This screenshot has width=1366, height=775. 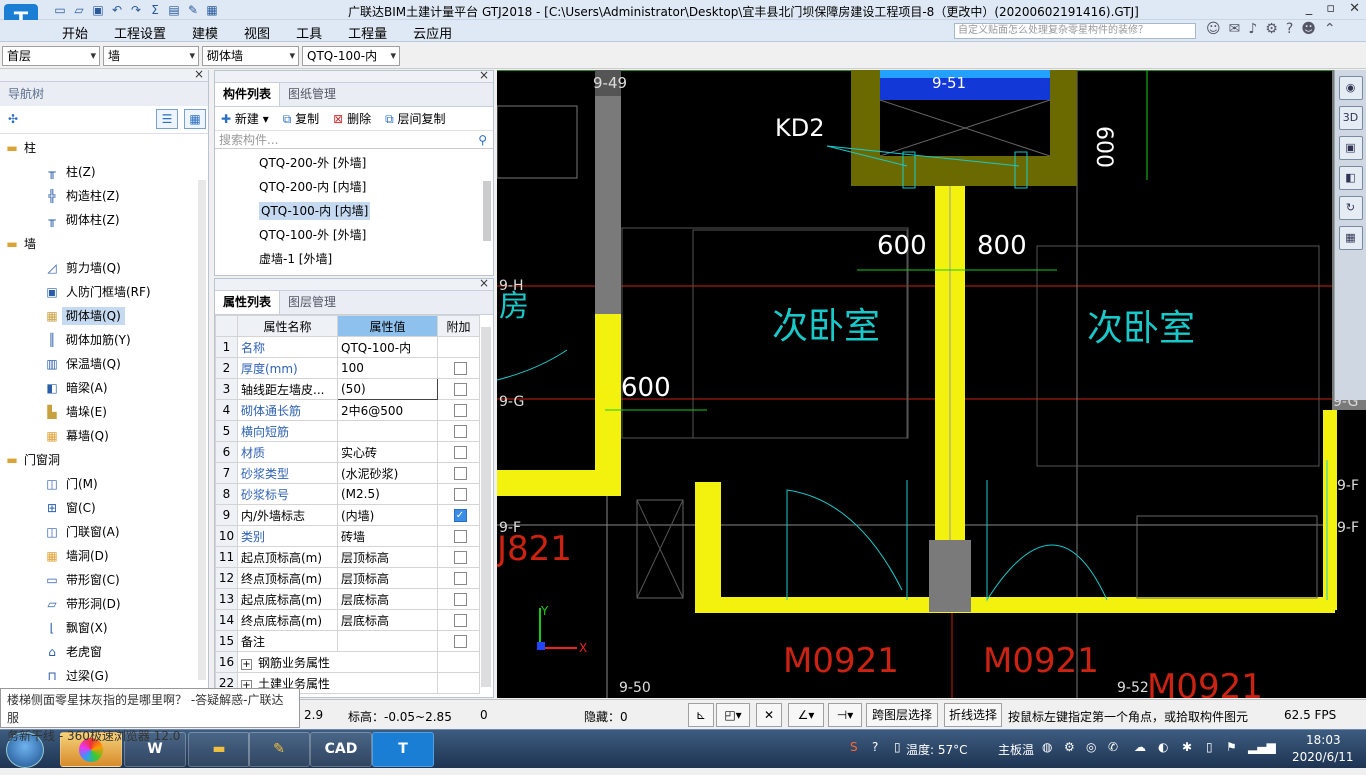 I want to click on property-row: 4 砌体通长筋 2中6@500, so click(x=347, y=410).